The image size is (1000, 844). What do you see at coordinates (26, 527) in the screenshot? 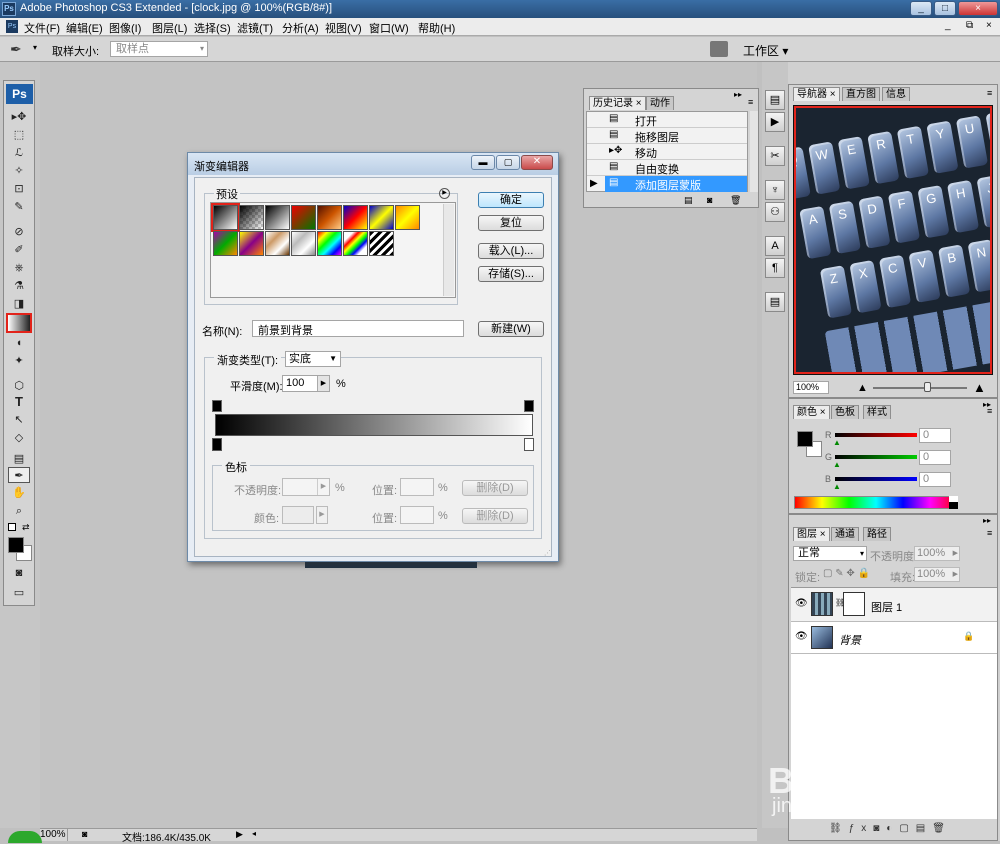
I see `swap-colors-icon: ⇄` at bounding box center [26, 527].